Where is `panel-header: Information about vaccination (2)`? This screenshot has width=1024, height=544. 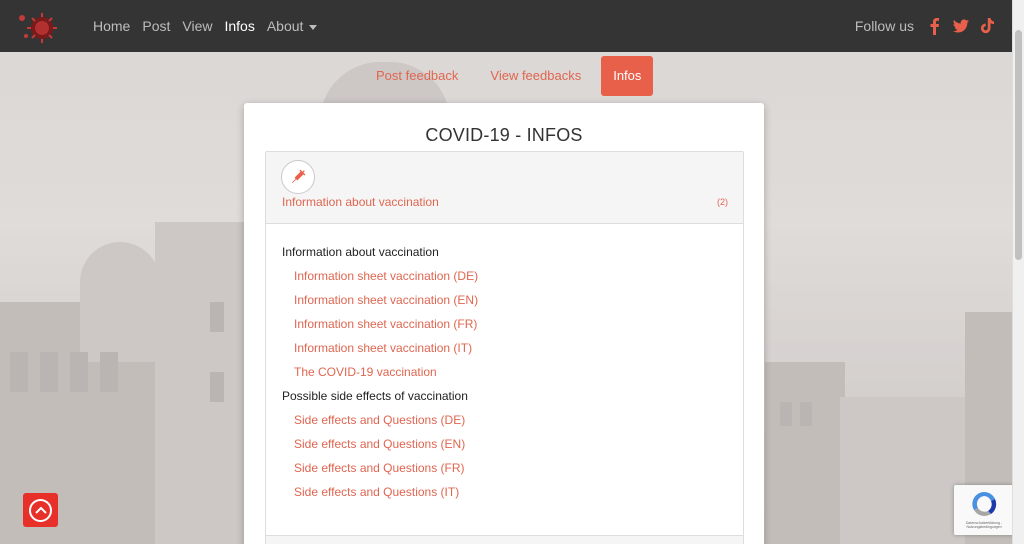
panel-header: Information about vaccination (2) is located at coordinates (504, 188).